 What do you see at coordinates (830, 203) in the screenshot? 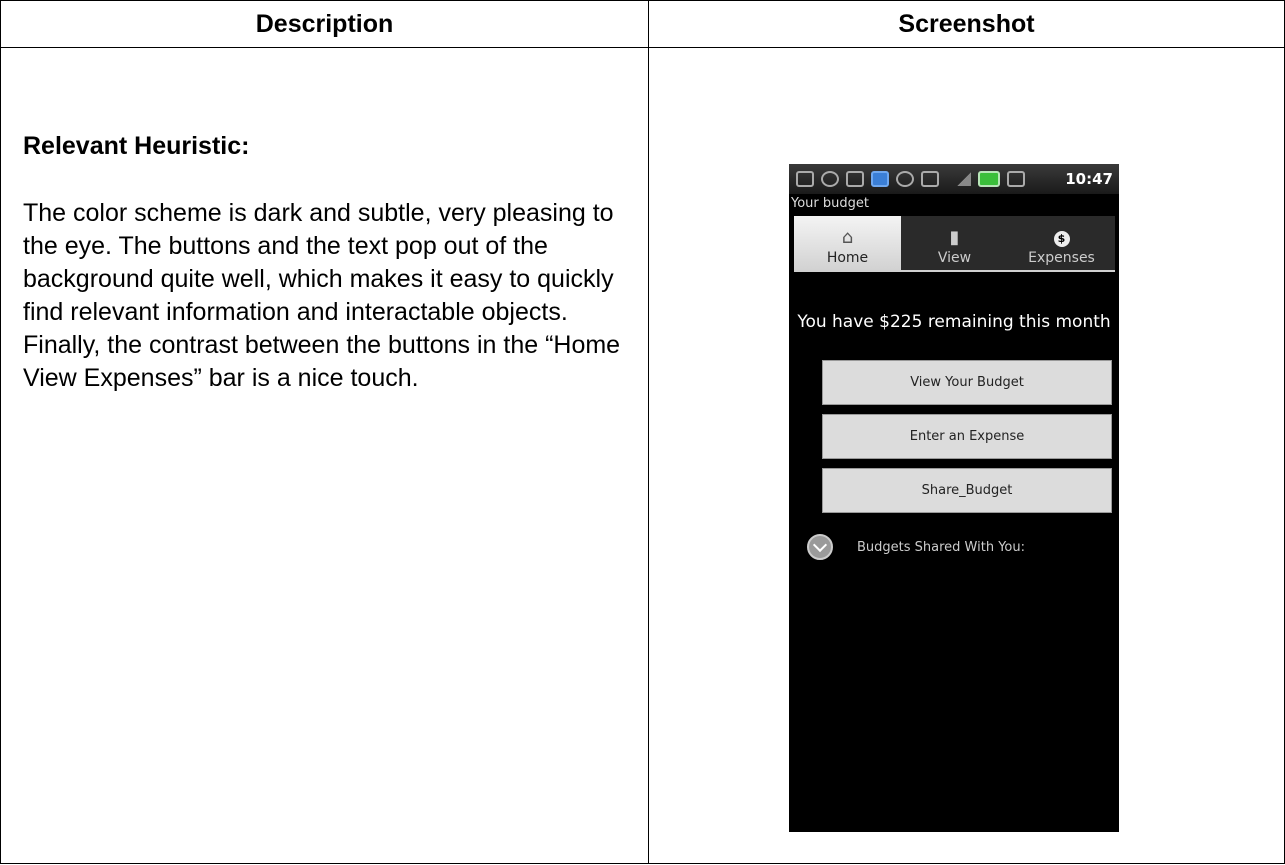
I see `app-title: Your budget` at bounding box center [830, 203].